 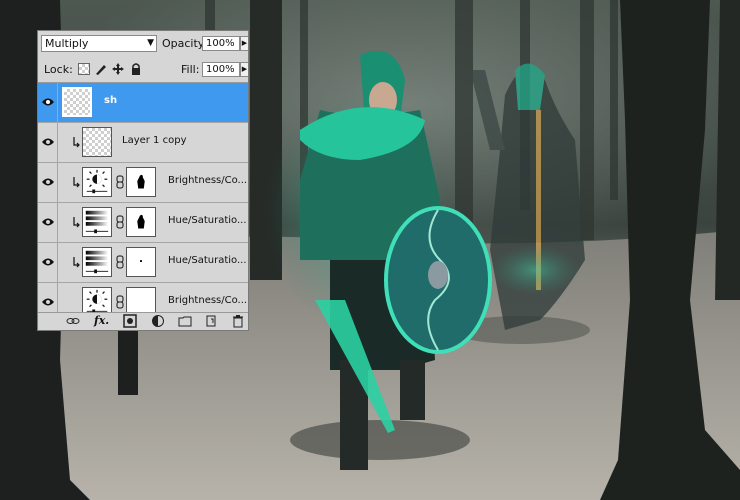 What do you see at coordinates (97, 182) in the screenshot?
I see `brightness-adjustment-icon` at bounding box center [97, 182].